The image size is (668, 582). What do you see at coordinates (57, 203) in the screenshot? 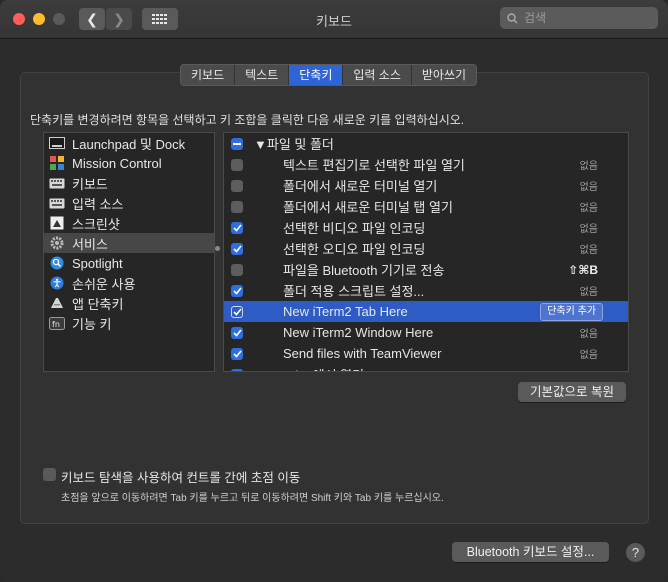
I see `input-source-icon` at bounding box center [57, 203].